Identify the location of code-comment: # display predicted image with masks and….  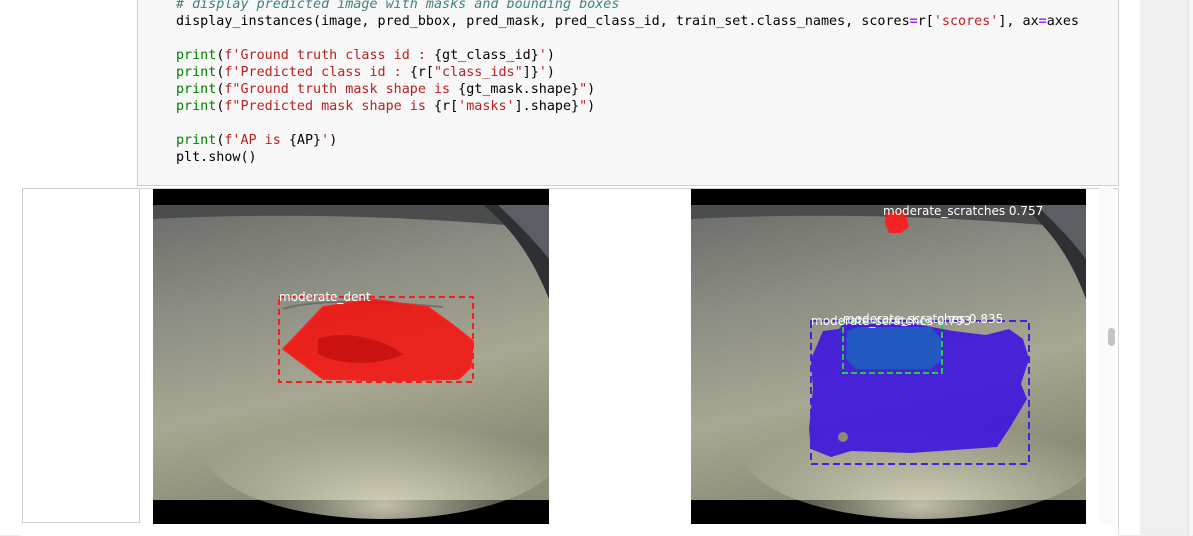
(398, 6).